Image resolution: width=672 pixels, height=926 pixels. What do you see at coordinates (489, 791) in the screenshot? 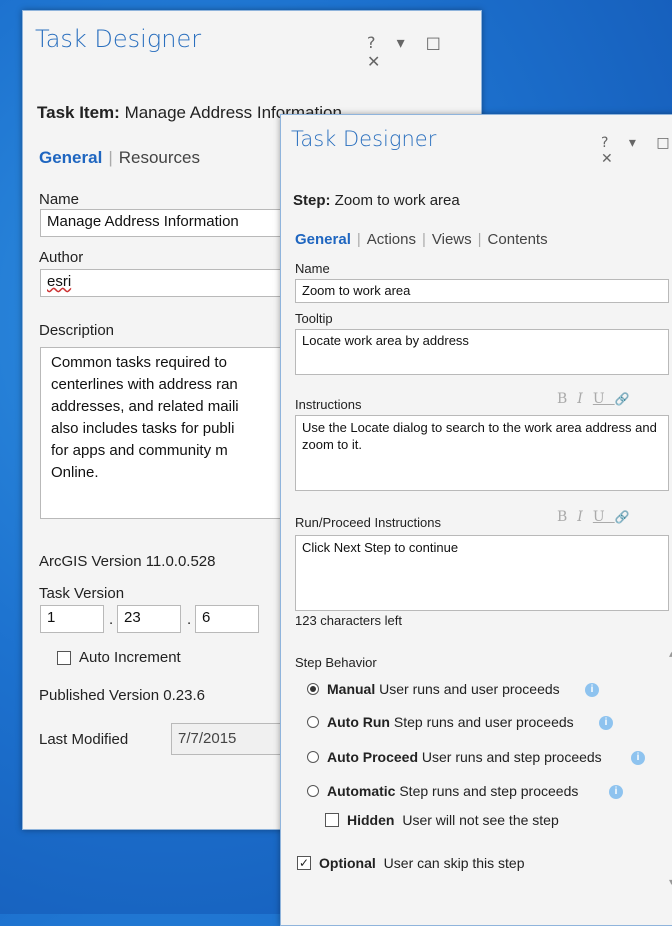
I see `option-desc: Step runs and step proceeds` at bounding box center [489, 791].